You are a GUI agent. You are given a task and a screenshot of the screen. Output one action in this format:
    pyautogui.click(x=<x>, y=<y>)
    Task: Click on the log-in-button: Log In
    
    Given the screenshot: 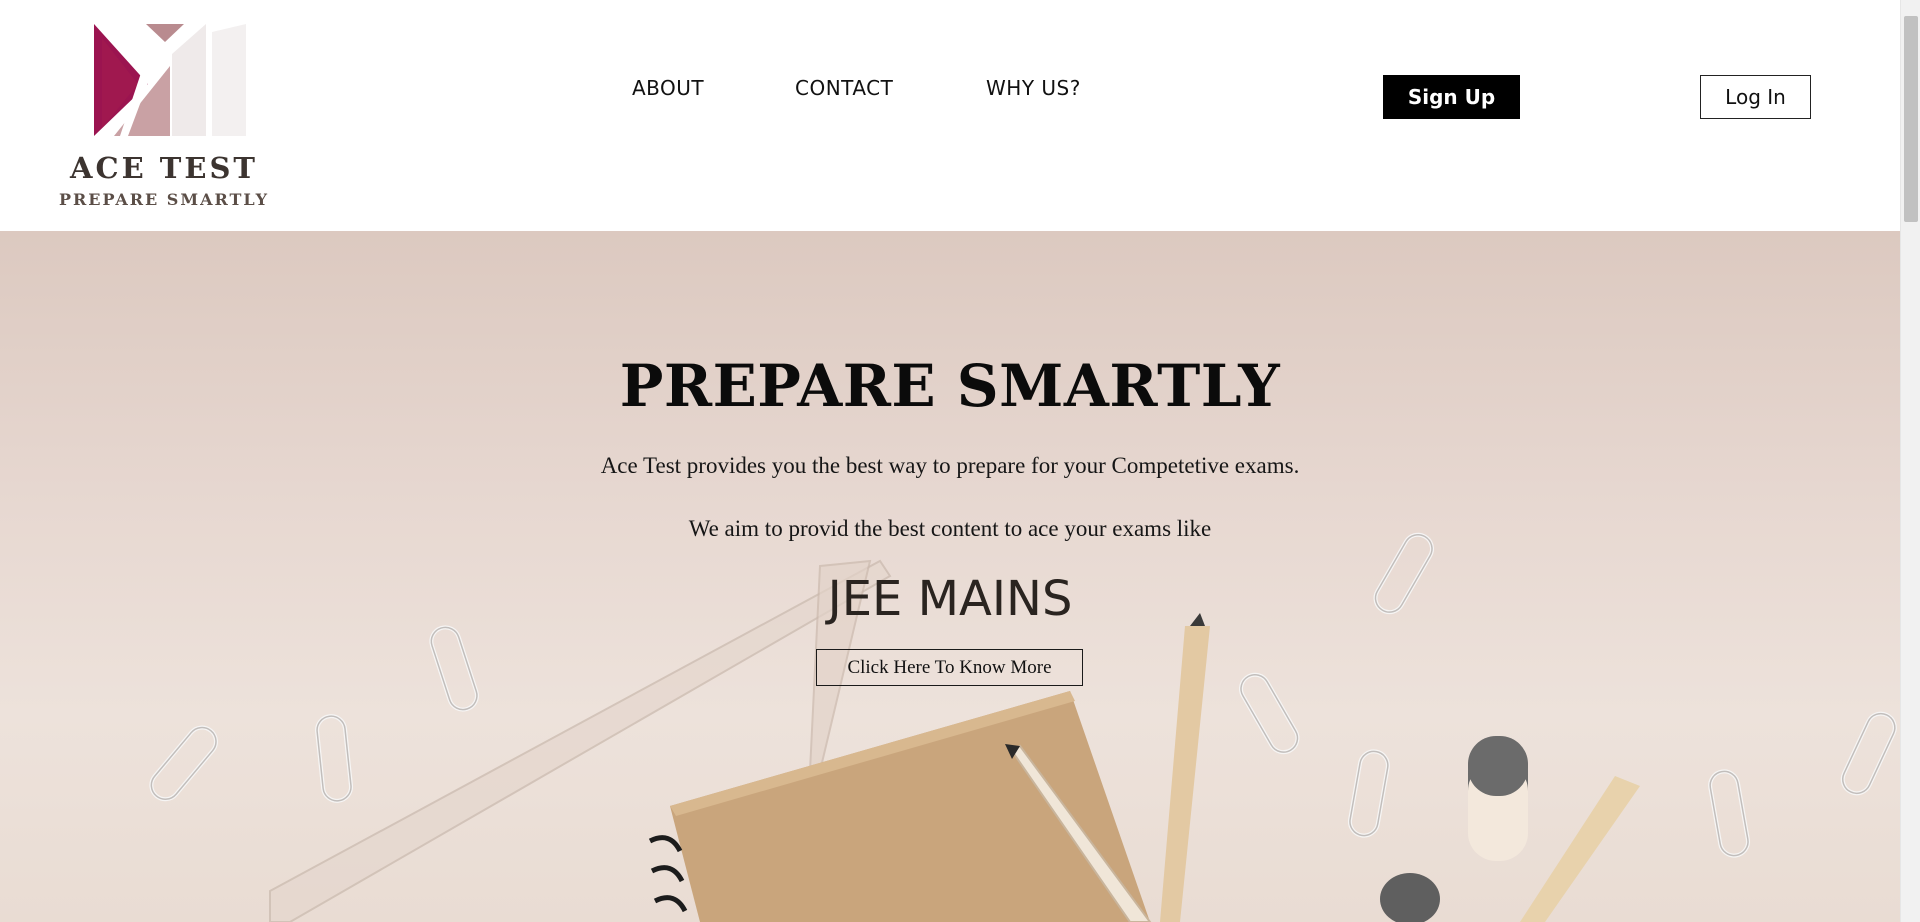 What is the action you would take?
    pyautogui.click(x=1755, y=97)
    